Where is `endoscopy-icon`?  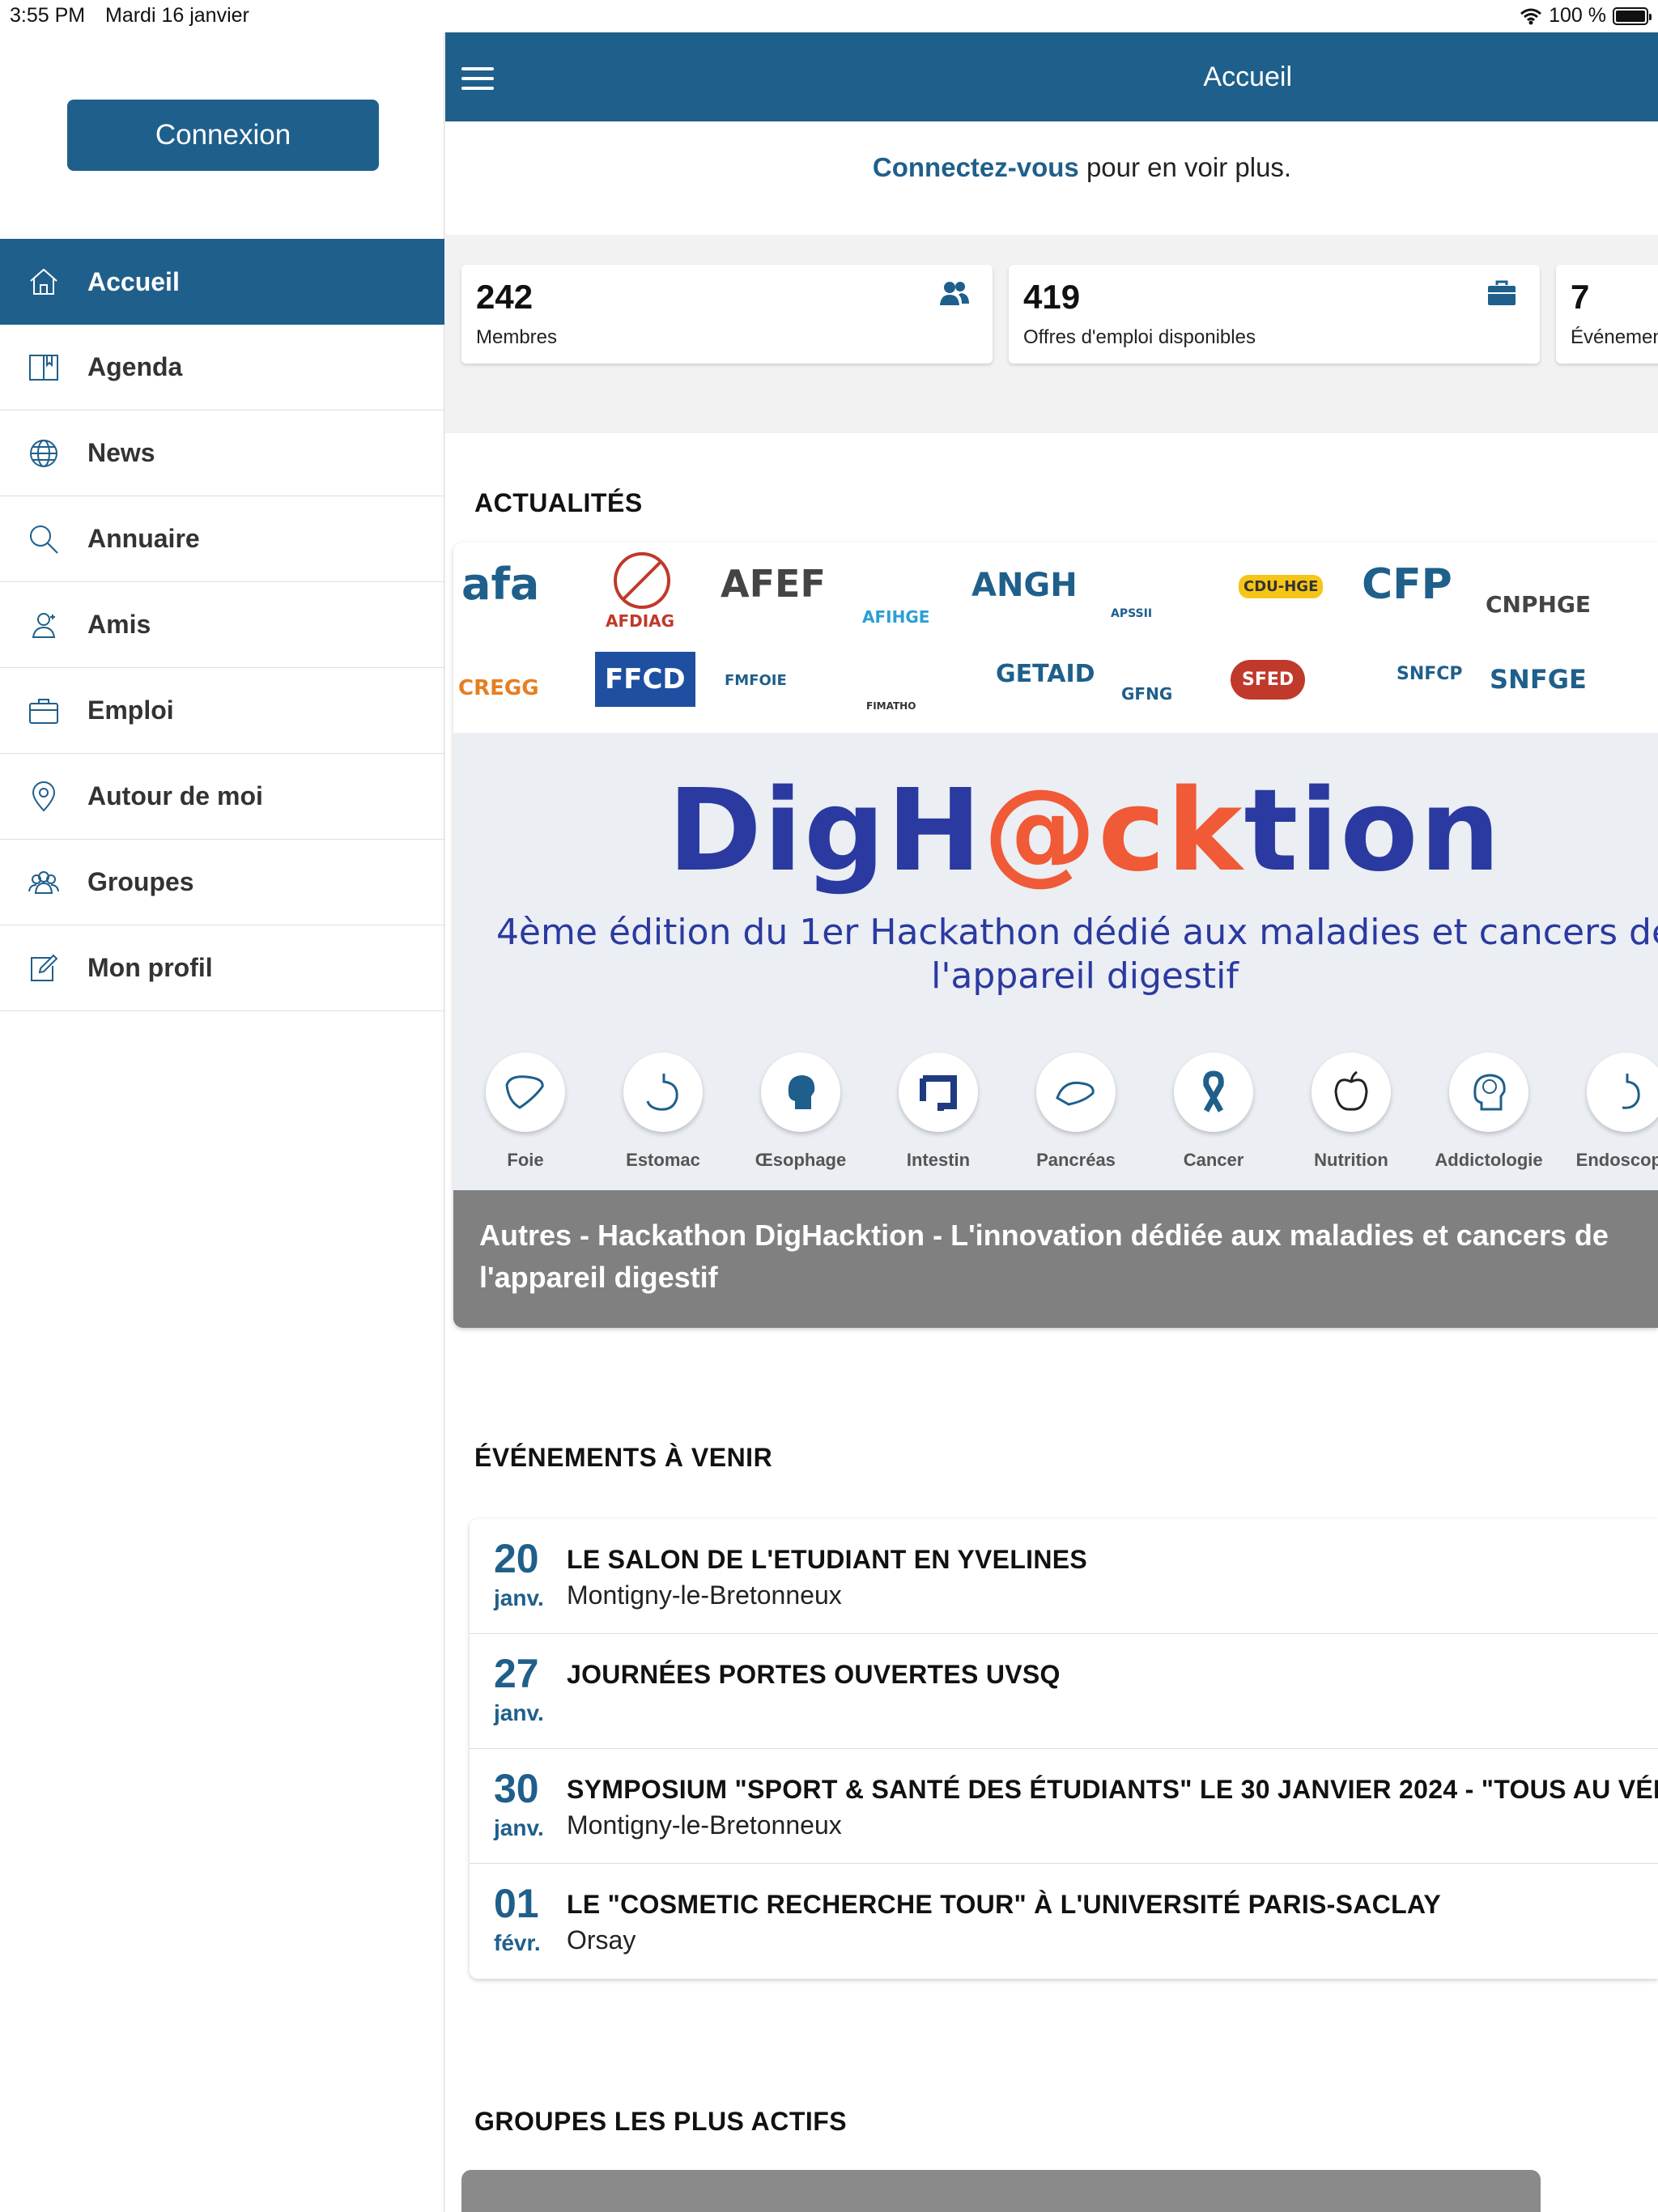
endoscopy-icon is located at coordinates (1631, 1092).